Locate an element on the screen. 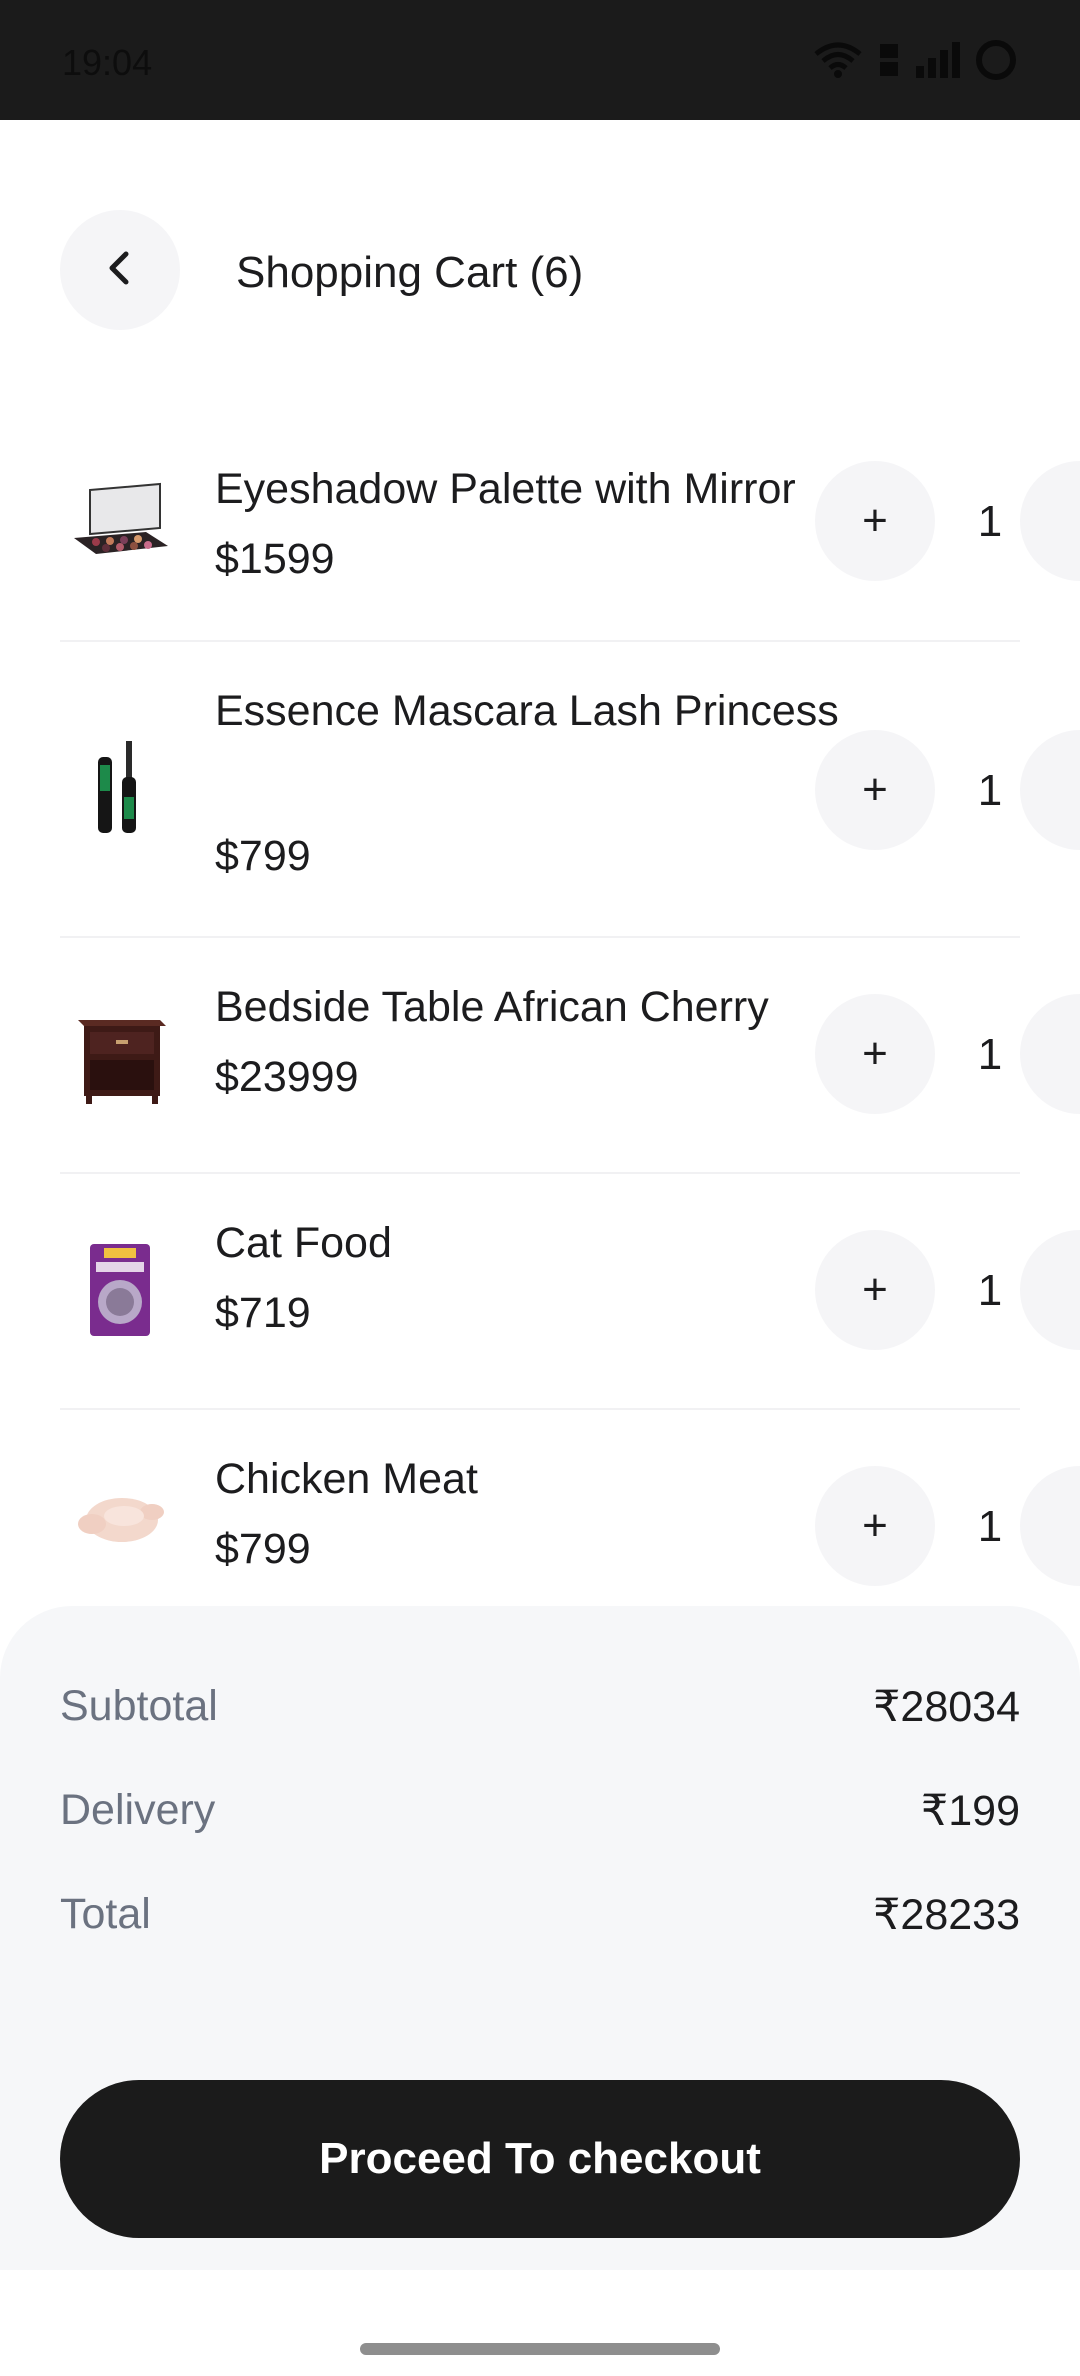 Image resolution: width=1080 pixels, height=2376 pixels. mascara-image is located at coordinates (120, 787).